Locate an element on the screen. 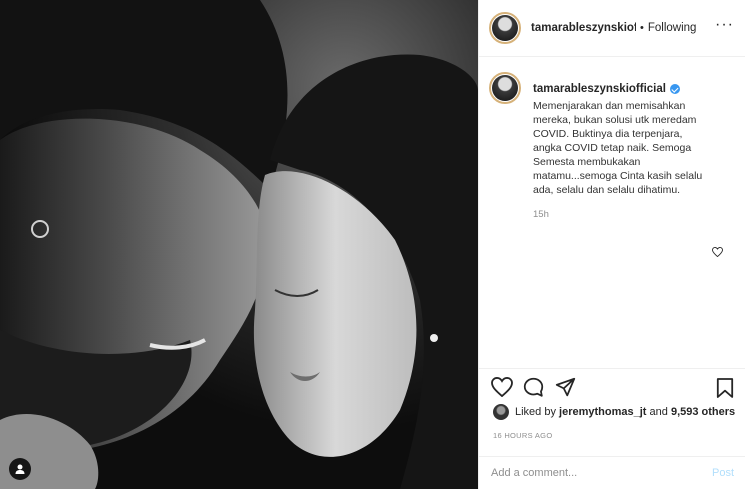 The height and width of the screenshot is (489, 745). verified-badge-icon is located at coordinates (674, 89).